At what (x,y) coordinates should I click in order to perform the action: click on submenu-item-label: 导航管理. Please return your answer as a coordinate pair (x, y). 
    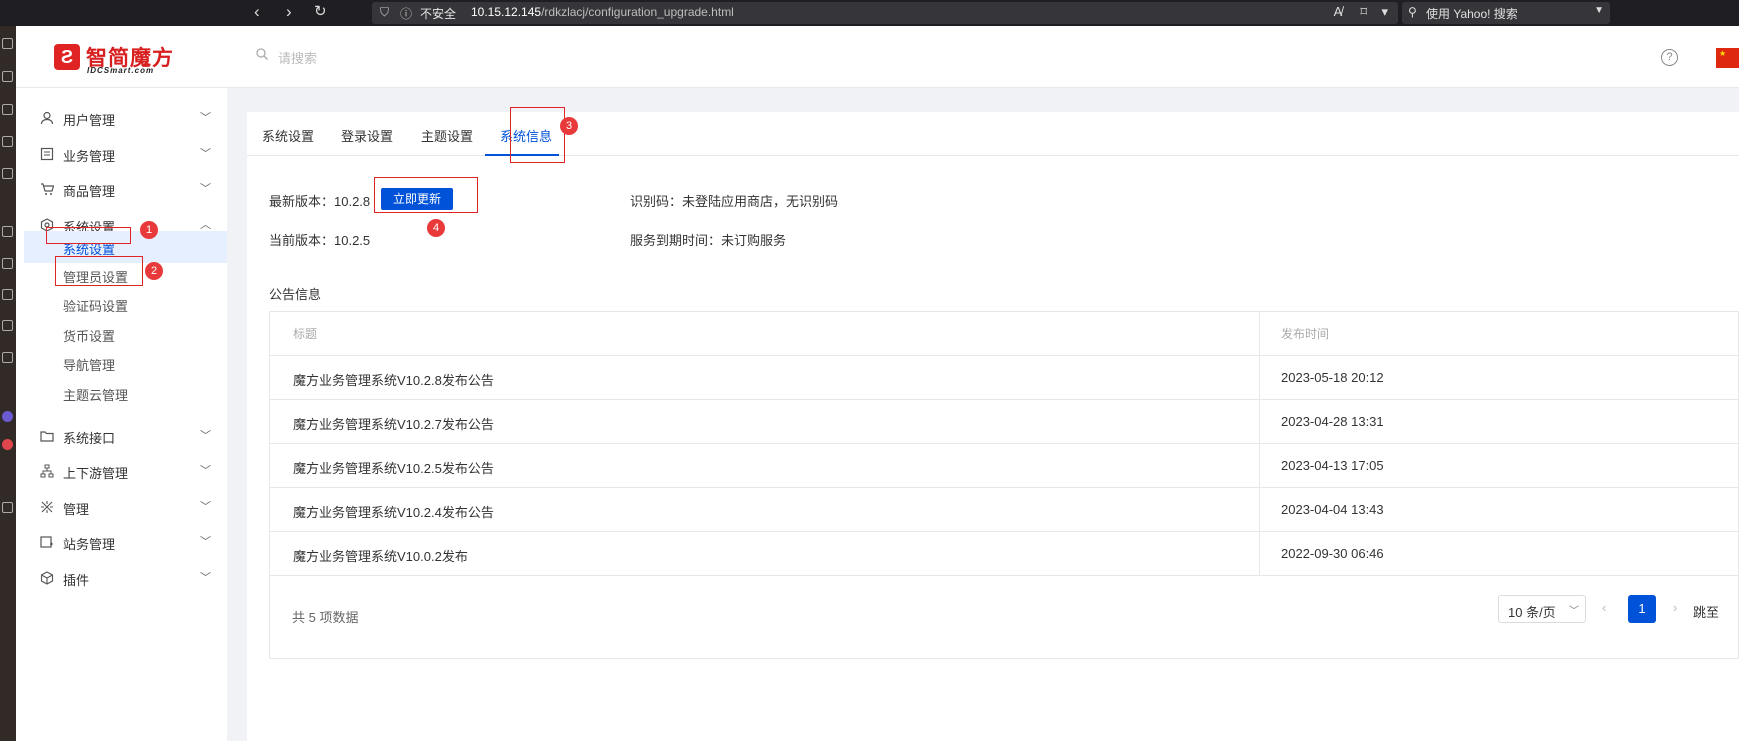
    Looking at the image, I should click on (89, 365).